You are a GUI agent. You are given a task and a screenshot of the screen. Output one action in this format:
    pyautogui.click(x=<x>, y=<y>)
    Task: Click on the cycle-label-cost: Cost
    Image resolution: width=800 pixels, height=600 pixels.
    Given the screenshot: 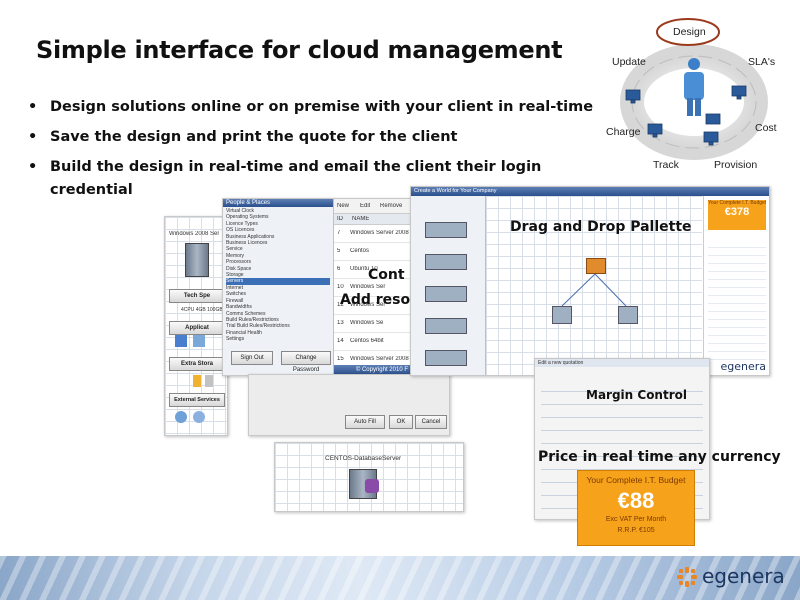 What is the action you would take?
    pyautogui.click(x=766, y=128)
    